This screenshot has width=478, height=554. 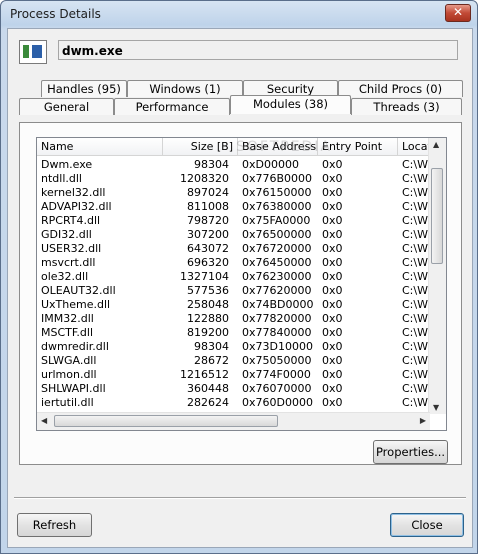 What do you see at coordinates (33, 52) in the screenshot?
I see `application-window-icon` at bounding box center [33, 52].